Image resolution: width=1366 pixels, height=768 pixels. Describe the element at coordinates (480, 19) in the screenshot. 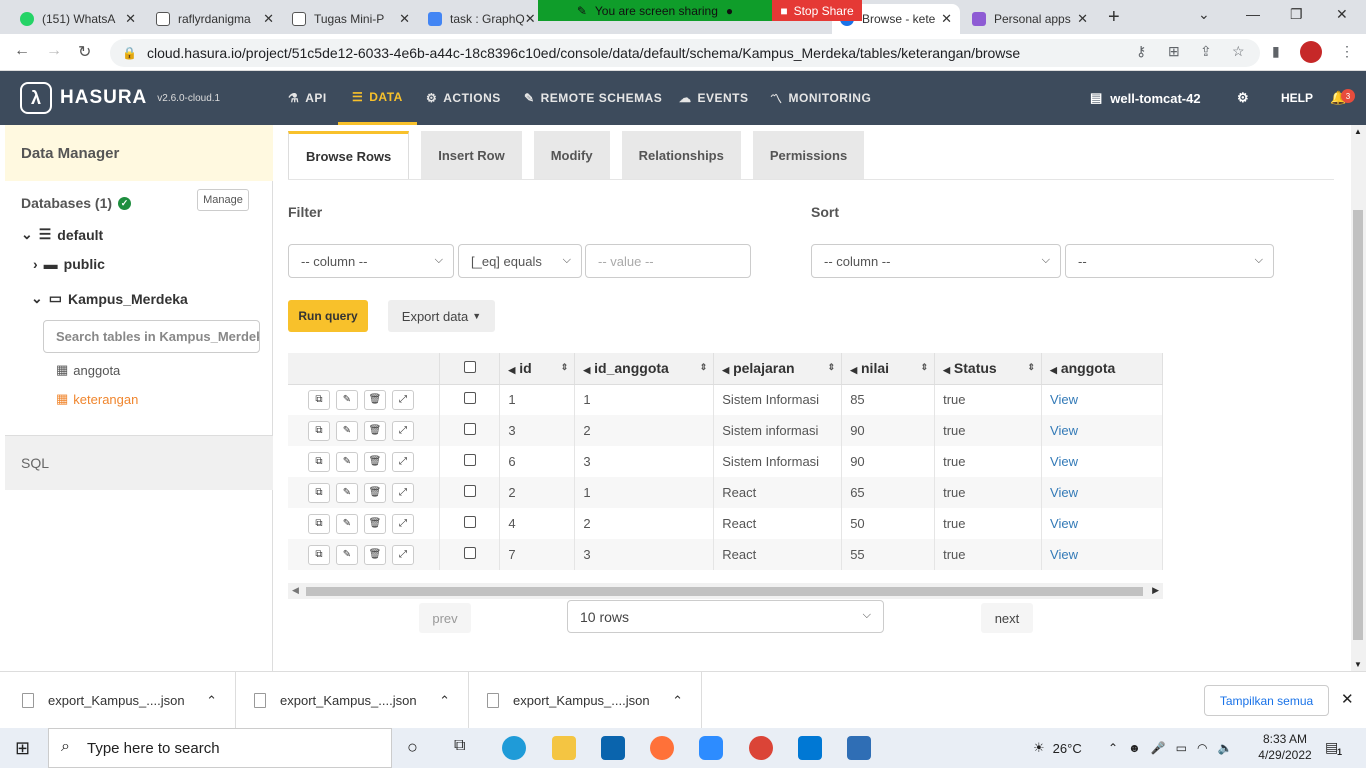

I see `browser-tab-task: task : GraphQ ✕` at that location.